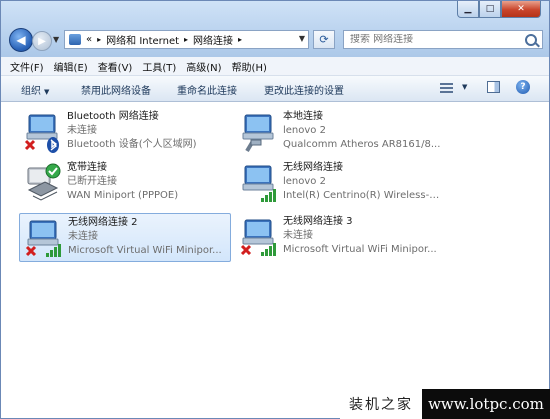 This screenshot has height=419, width=550. I want to click on disable-device-label: 禁用此网络设备, so click(116, 91).